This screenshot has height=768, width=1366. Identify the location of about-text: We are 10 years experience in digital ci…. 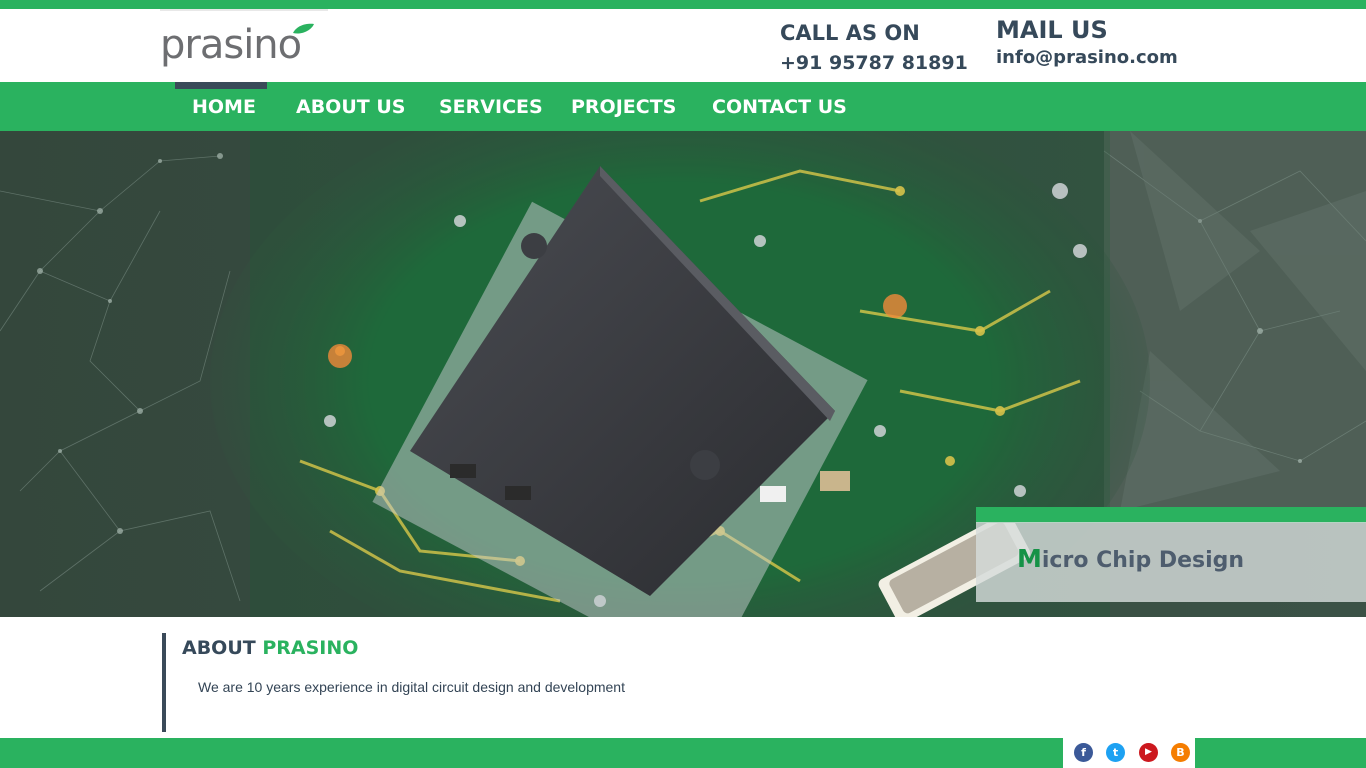
(411, 687).